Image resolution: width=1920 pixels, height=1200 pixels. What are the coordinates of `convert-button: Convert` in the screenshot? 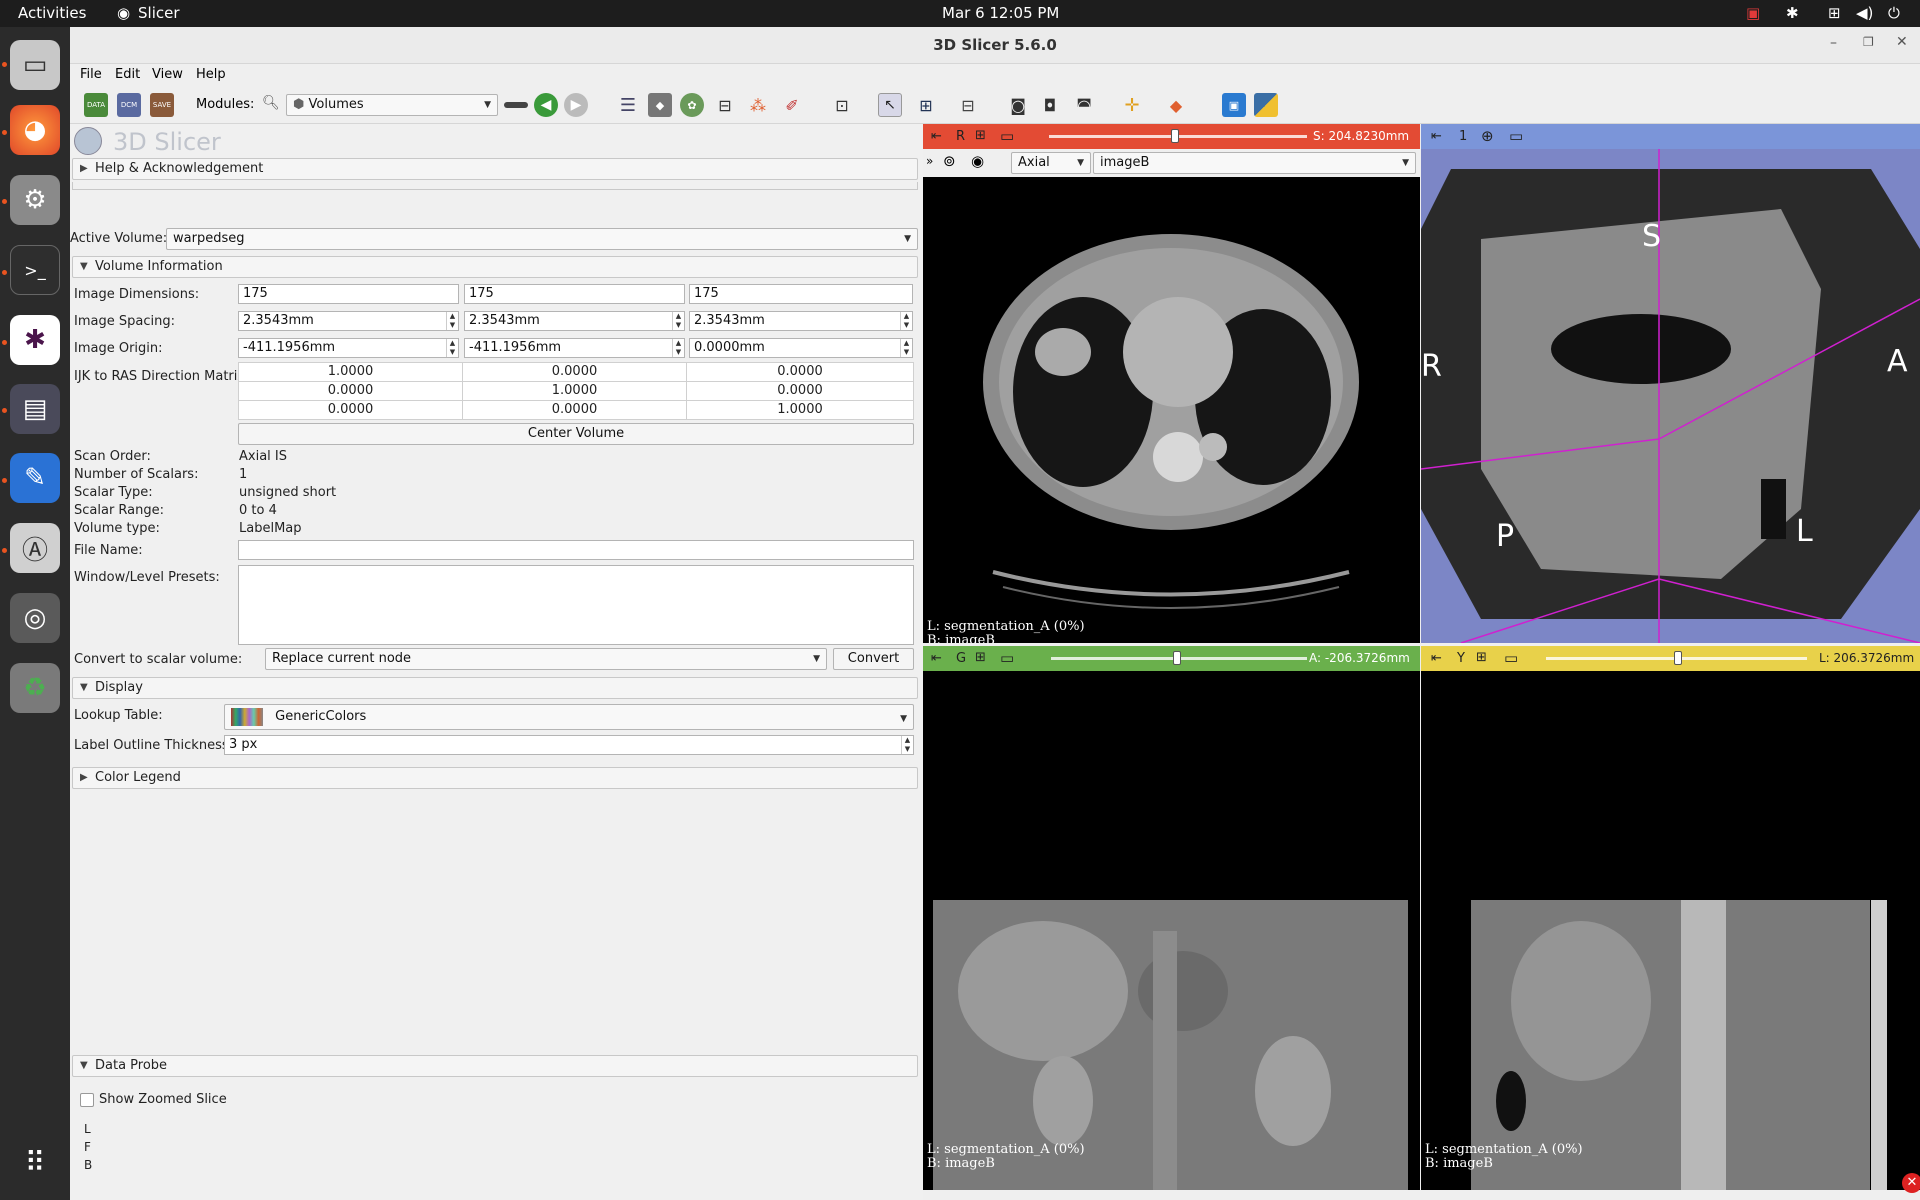 It's located at (873, 659).